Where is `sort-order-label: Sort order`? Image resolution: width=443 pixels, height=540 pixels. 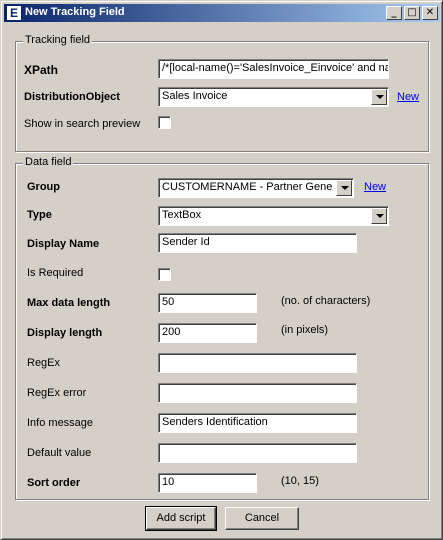 sort-order-label: Sort order is located at coordinates (54, 483).